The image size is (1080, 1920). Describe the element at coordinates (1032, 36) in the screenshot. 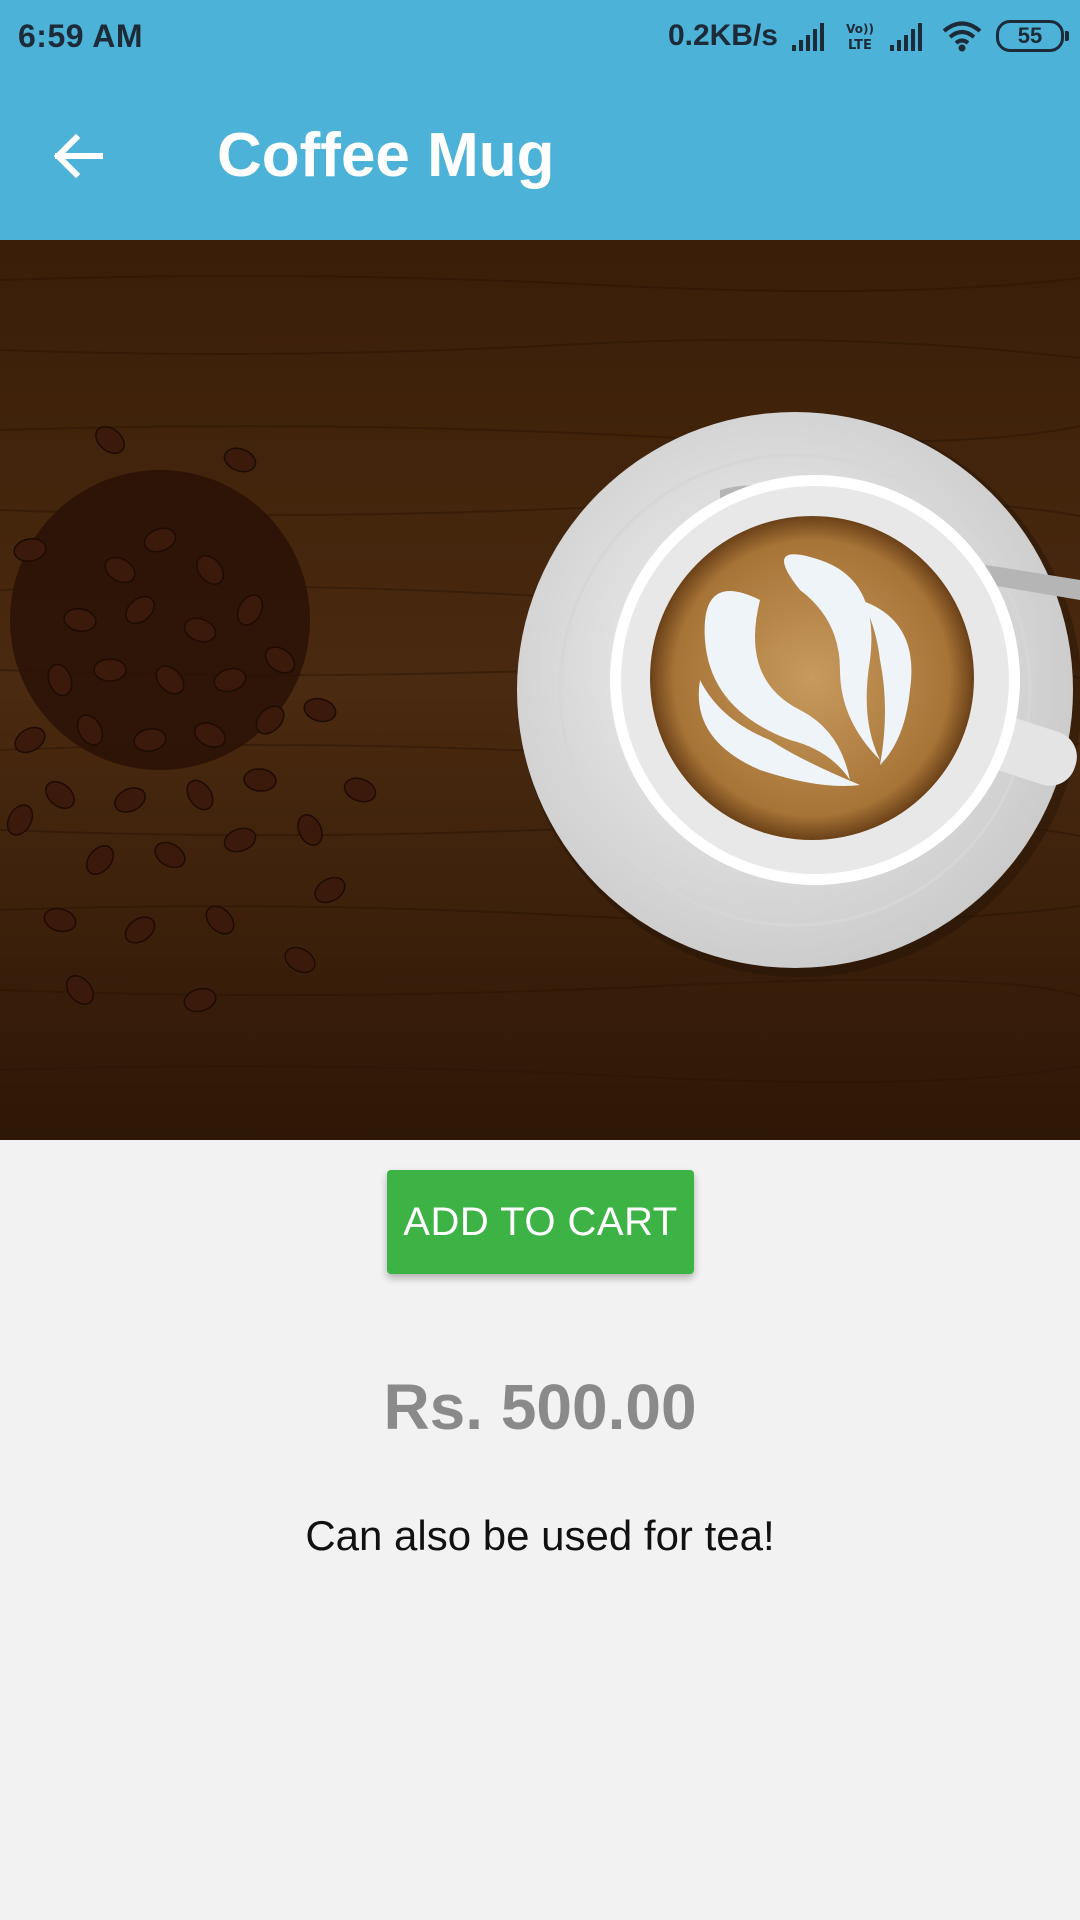

I see `battery-icon: 55` at that location.